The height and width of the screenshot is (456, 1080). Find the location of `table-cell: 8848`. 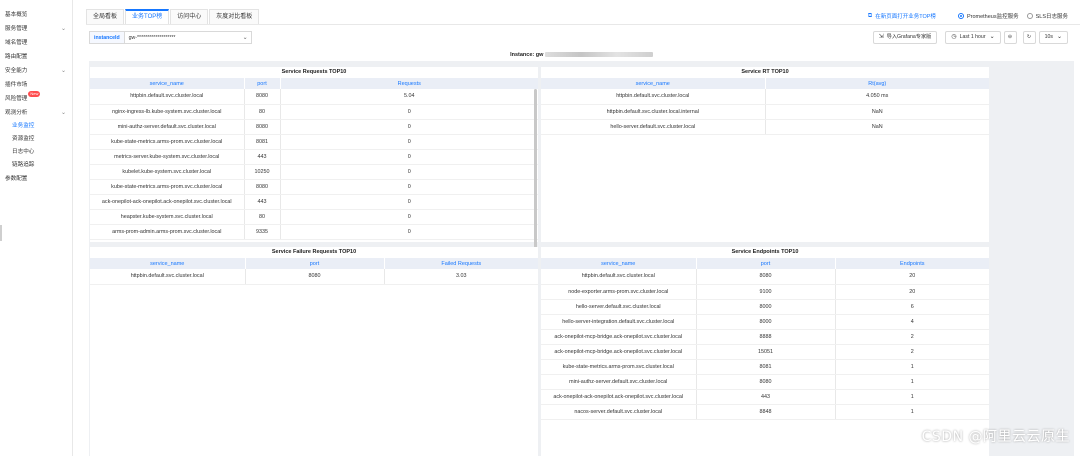

table-cell: 8848 is located at coordinates (766, 412).